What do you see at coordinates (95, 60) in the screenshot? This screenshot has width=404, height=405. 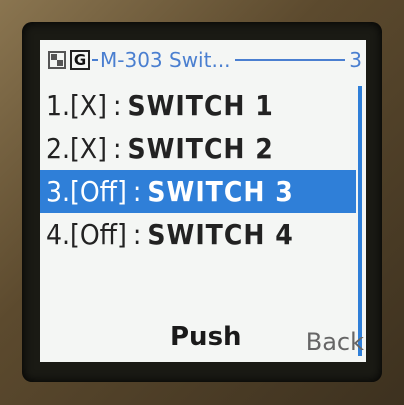 I see `title-dash` at bounding box center [95, 60].